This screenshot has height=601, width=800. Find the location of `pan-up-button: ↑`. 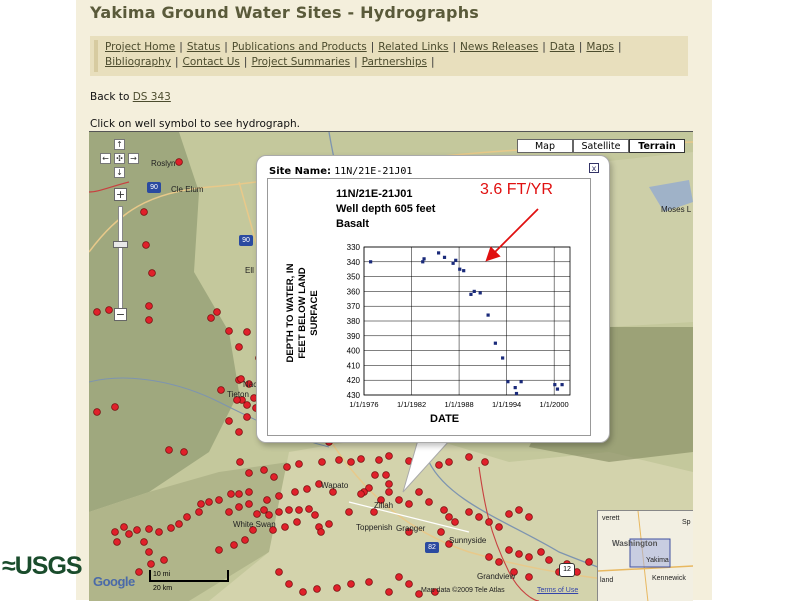

pan-up-button: ↑ is located at coordinates (119, 144).